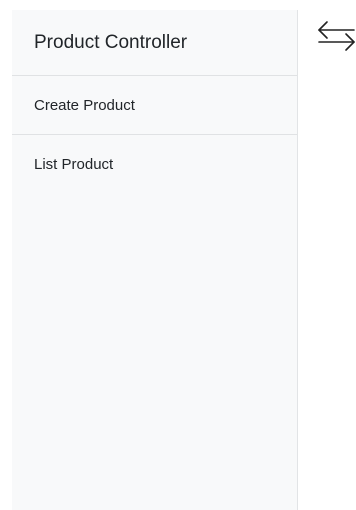 Image resolution: width=356 pixels, height=510 pixels. Describe the element at coordinates (336, 36) in the screenshot. I see `arrows-left-right-icon` at that location.